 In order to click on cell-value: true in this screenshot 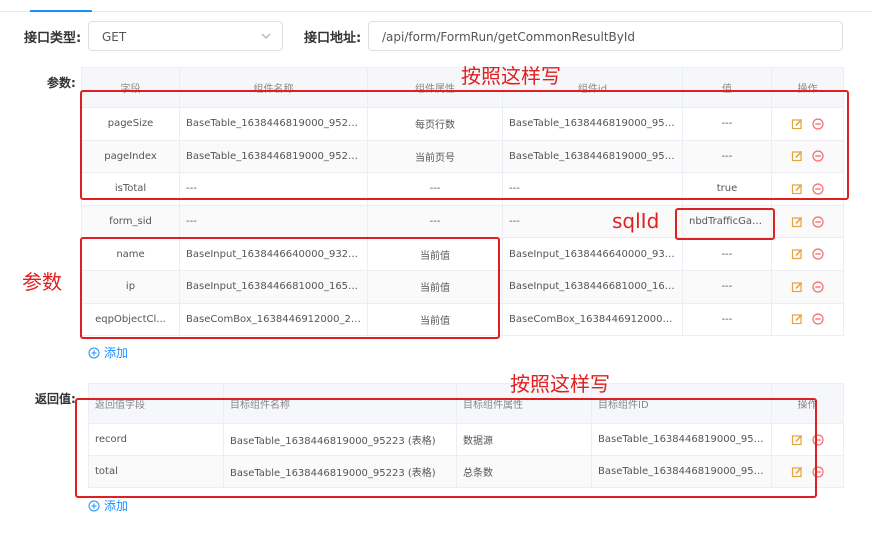, I will do `click(727, 189)`.